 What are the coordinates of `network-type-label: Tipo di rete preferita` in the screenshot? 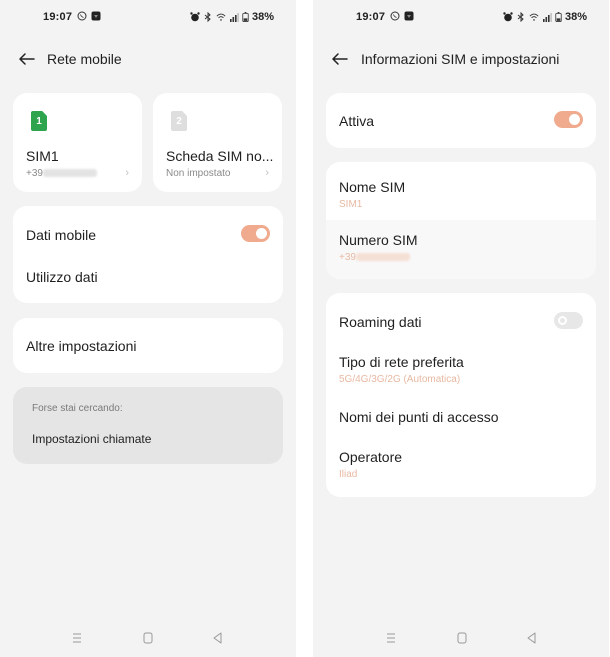 It's located at (401, 362).